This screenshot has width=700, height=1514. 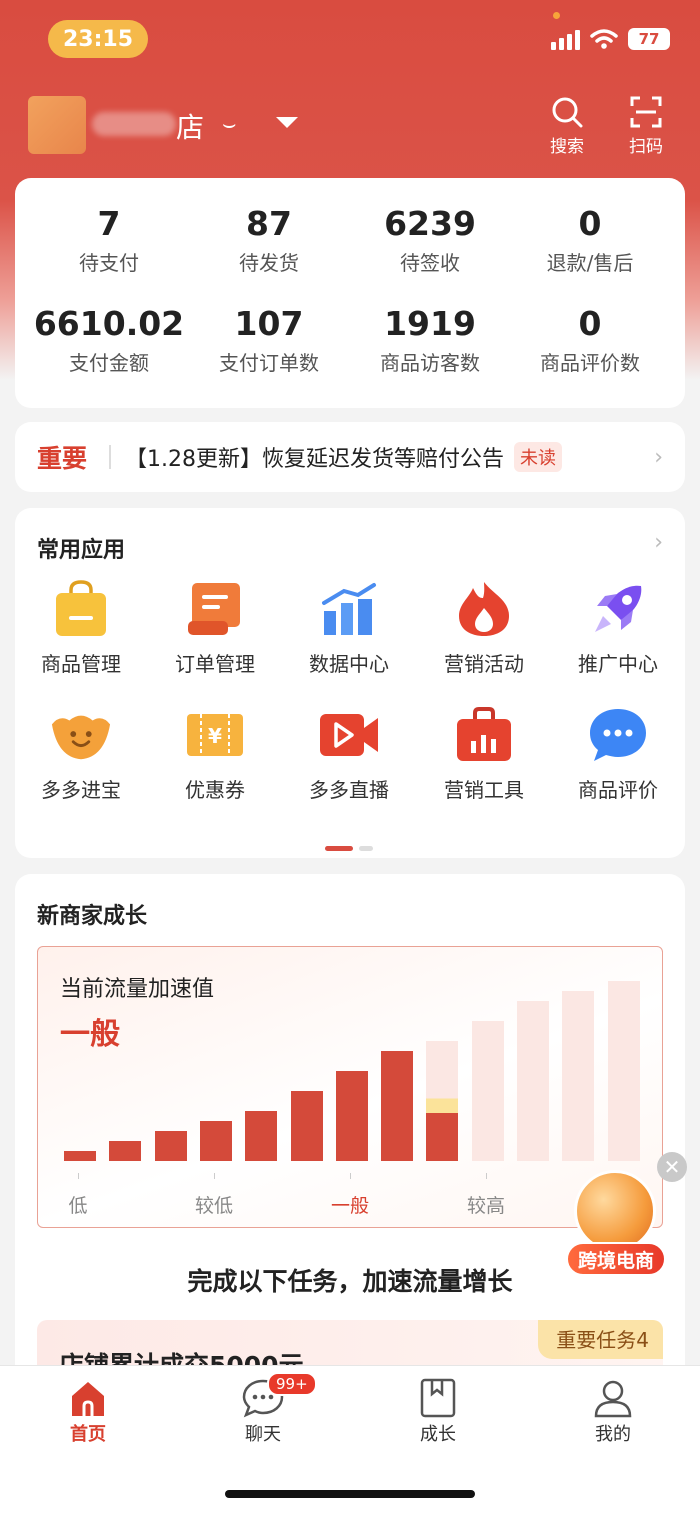 What do you see at coordinates (556, 15) in the screenshot?
I see `privacy-indicator-dot` at bounding box center [556, 15].